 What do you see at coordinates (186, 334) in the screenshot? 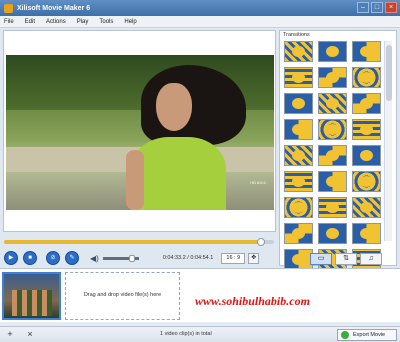
I see `clip-count: 1 video clip(s) in total` at bounding box center [186, 334].